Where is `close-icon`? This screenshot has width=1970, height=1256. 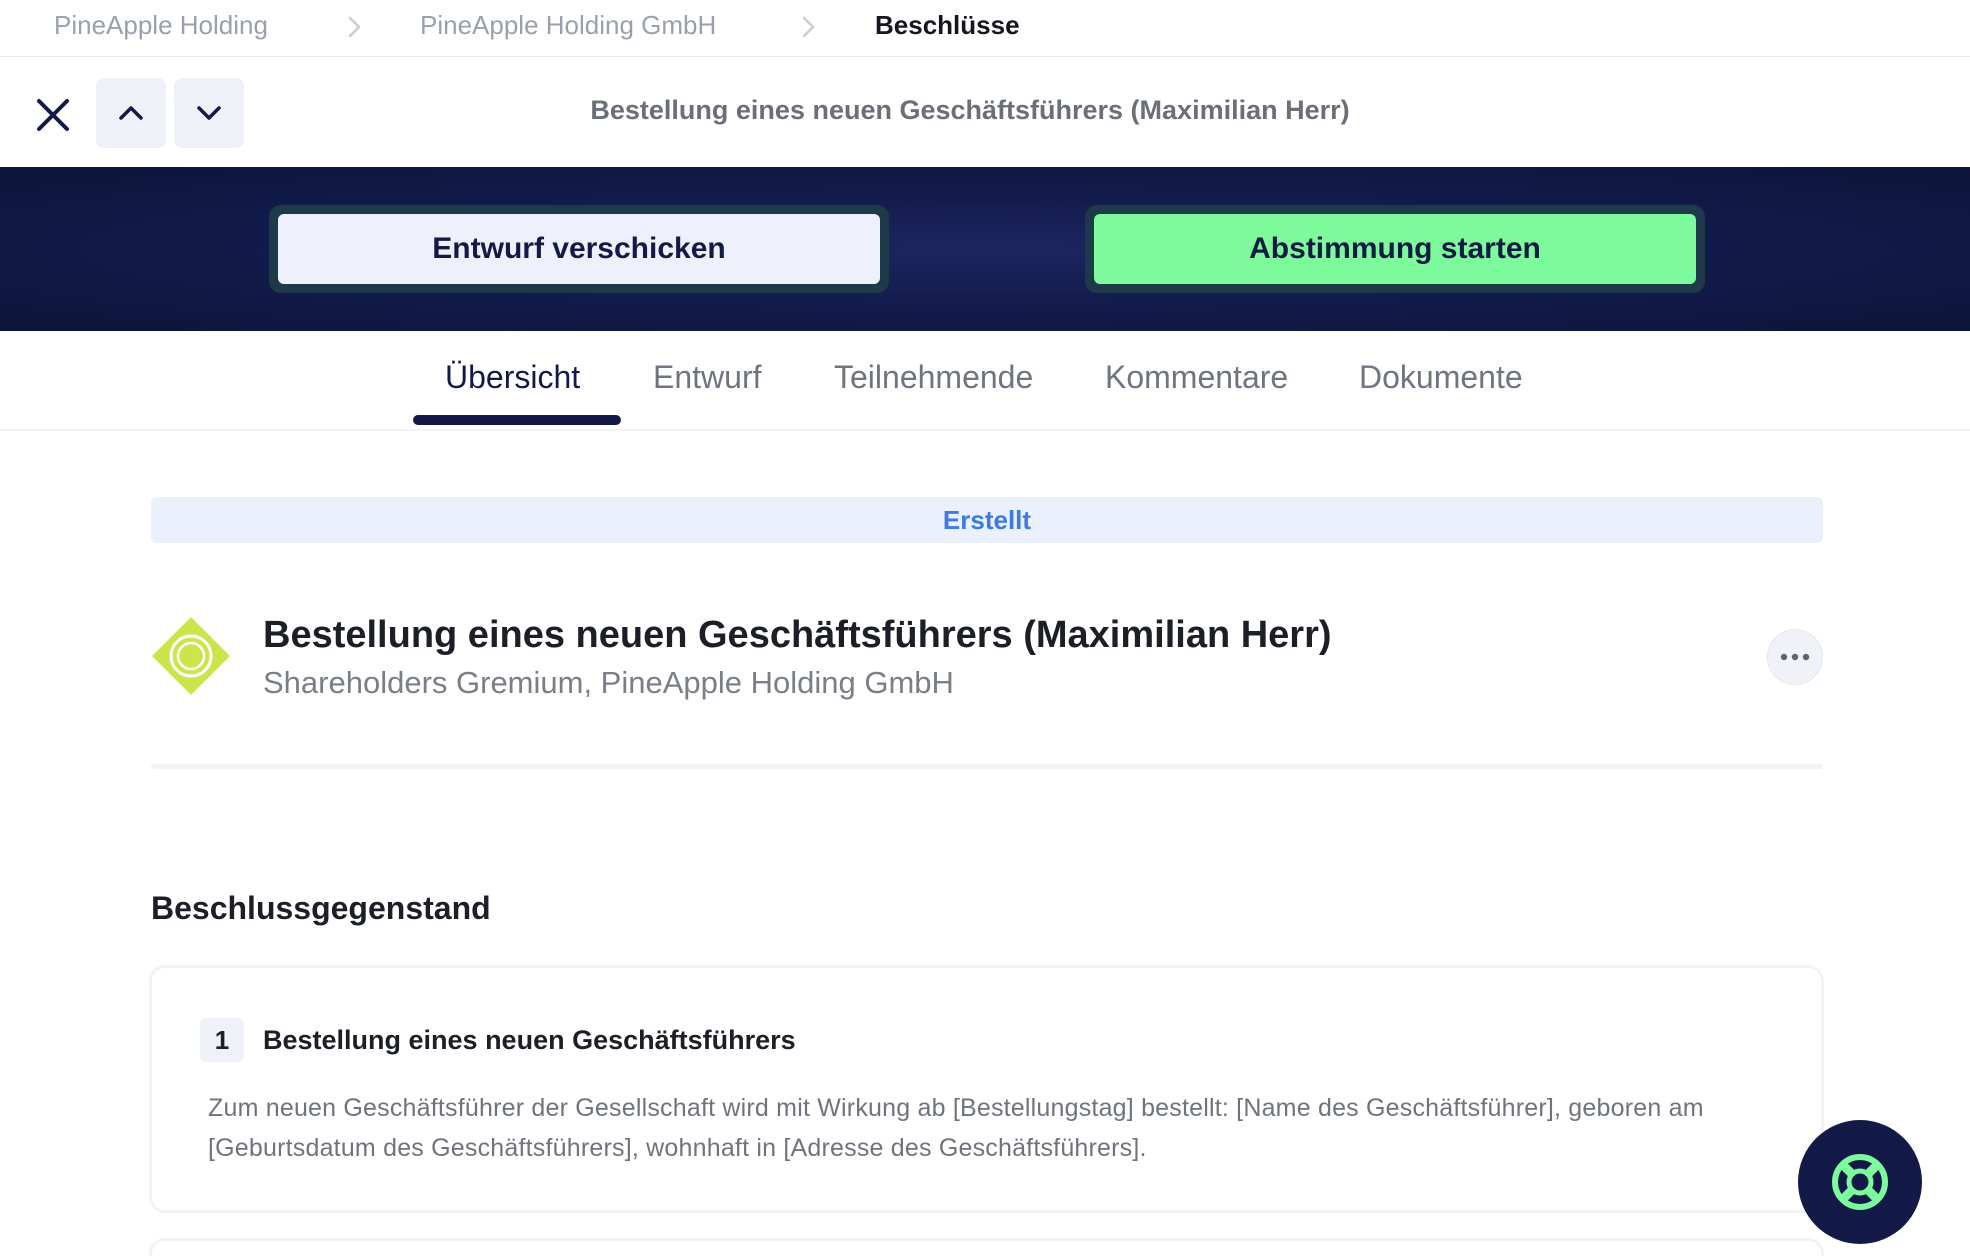
close-icon is located at coordinates (53, 115).